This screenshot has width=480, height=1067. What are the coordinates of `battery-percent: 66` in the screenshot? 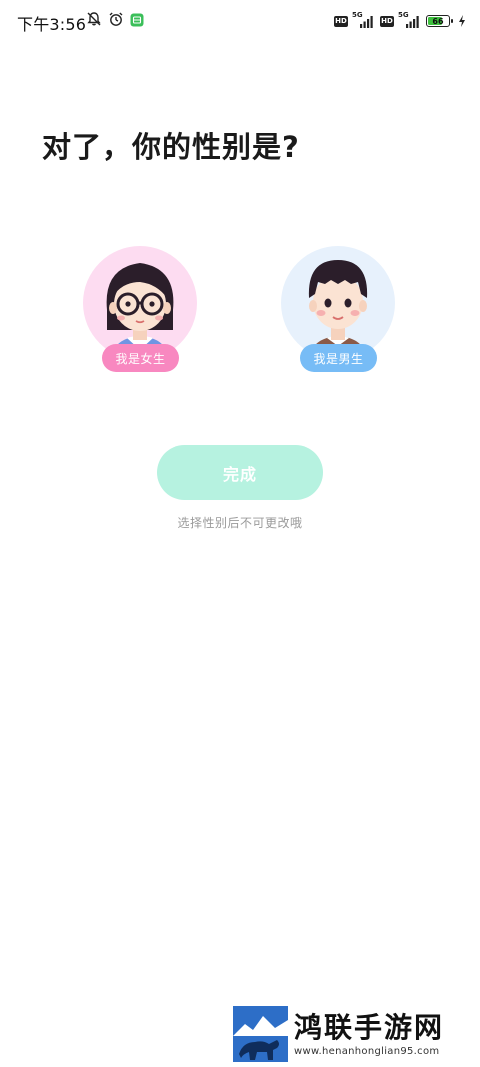 It's located at (438, 21).